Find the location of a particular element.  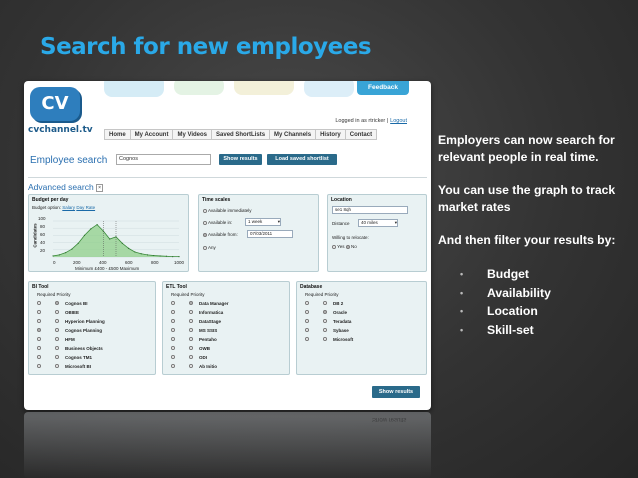

collapse-icon: × is located at coordinates (99, 187).